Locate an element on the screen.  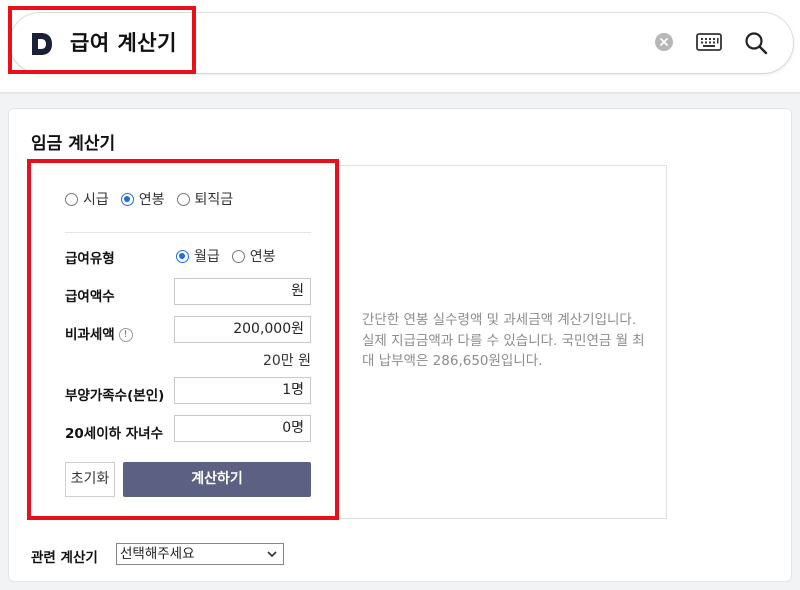
search-icon is located at coordinates (756, 43).